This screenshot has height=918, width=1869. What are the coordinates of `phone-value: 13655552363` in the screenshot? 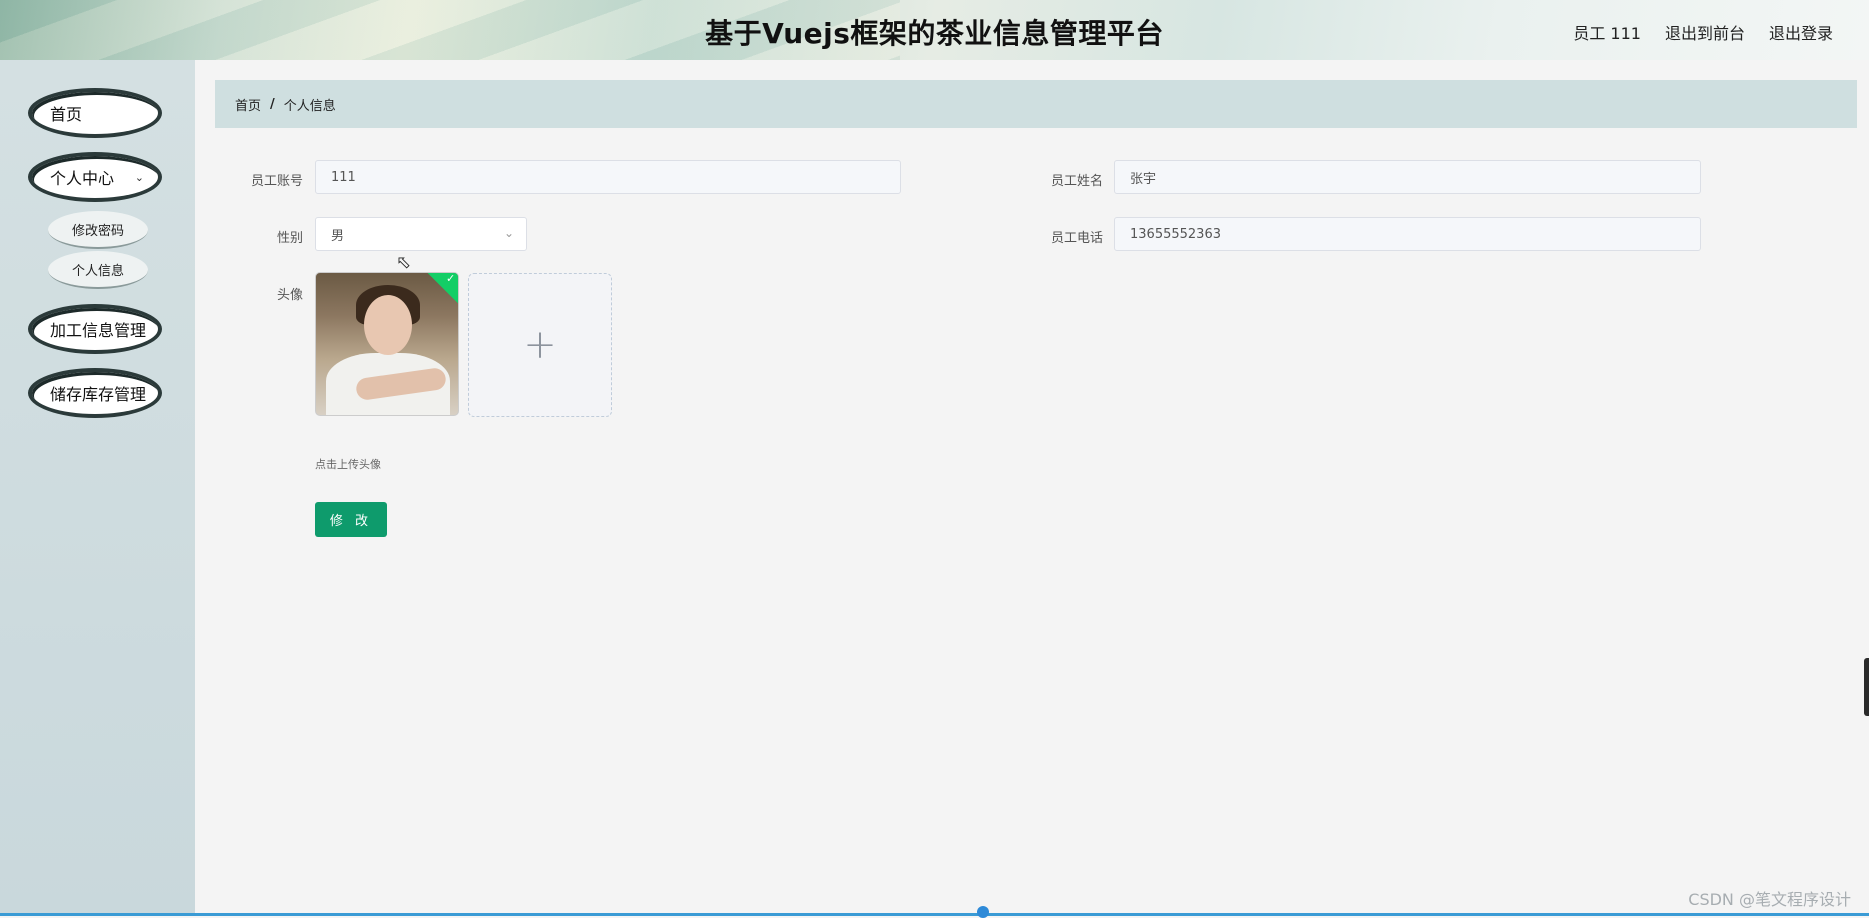 It's located at (1175, 234).